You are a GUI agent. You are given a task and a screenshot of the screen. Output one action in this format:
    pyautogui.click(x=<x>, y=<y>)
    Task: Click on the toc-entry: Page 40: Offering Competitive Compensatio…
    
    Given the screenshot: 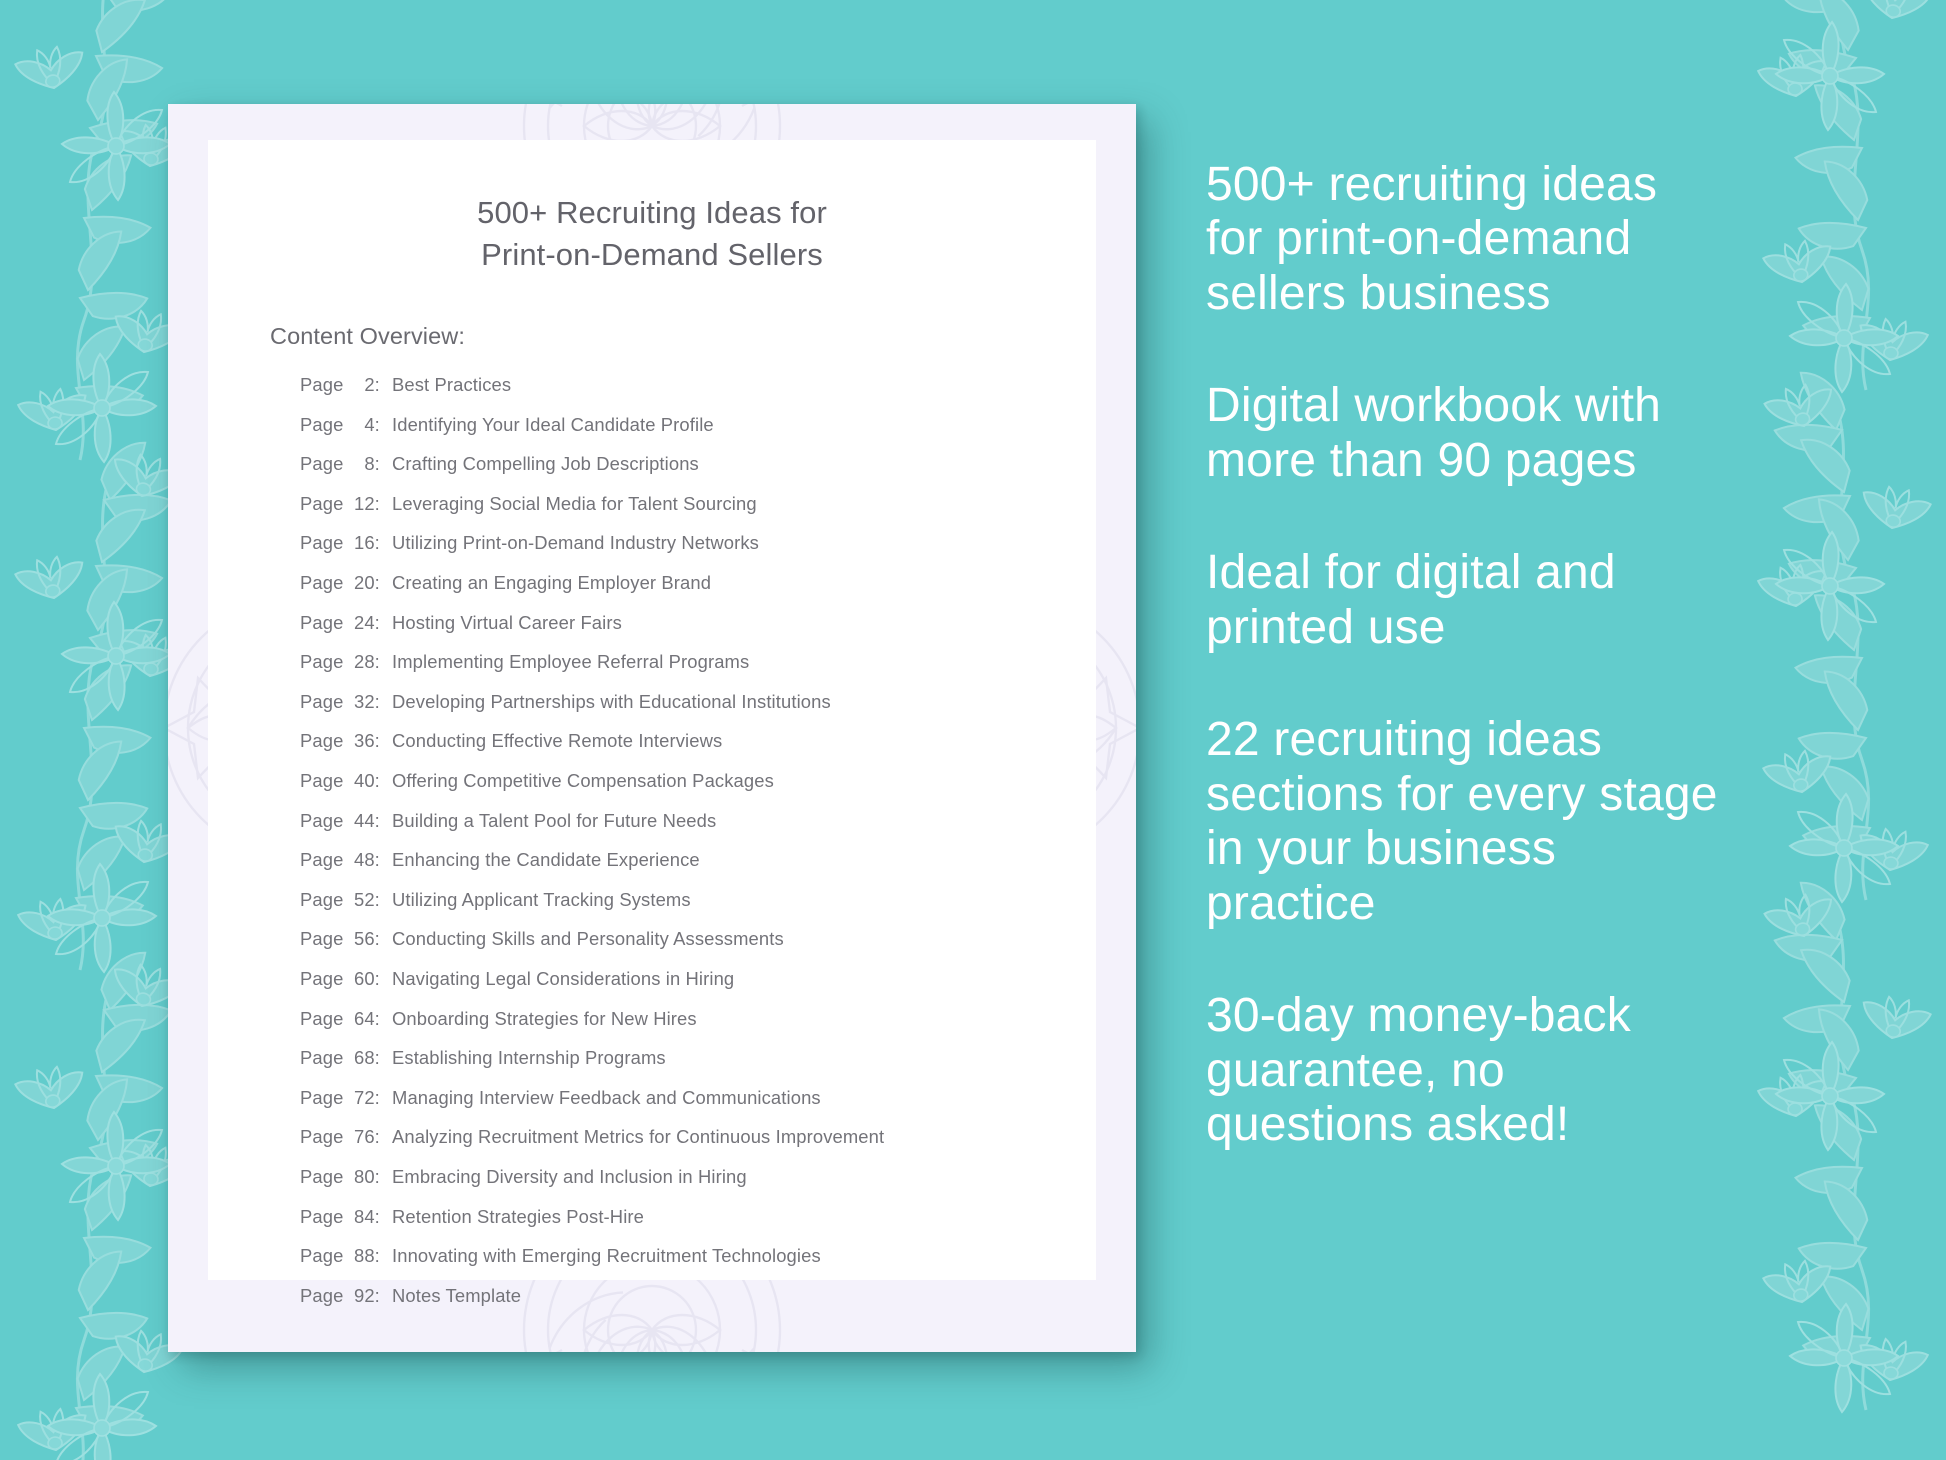 What is the action you would take?
    pyautogui.click(x=698, y=780)
    